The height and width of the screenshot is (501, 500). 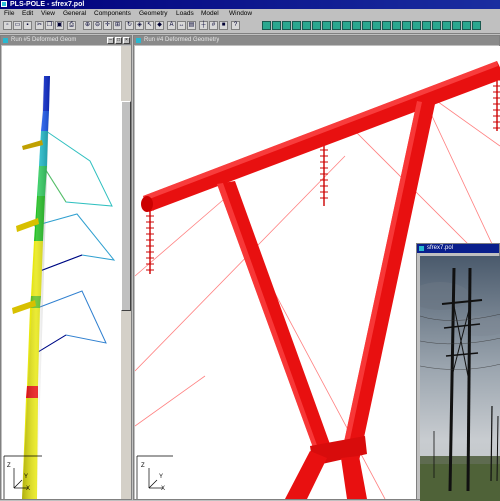 What do you see at coordinates (110, 40) in the screenshot?
I see `minimize-button: –` at bounding box center [110, 40].